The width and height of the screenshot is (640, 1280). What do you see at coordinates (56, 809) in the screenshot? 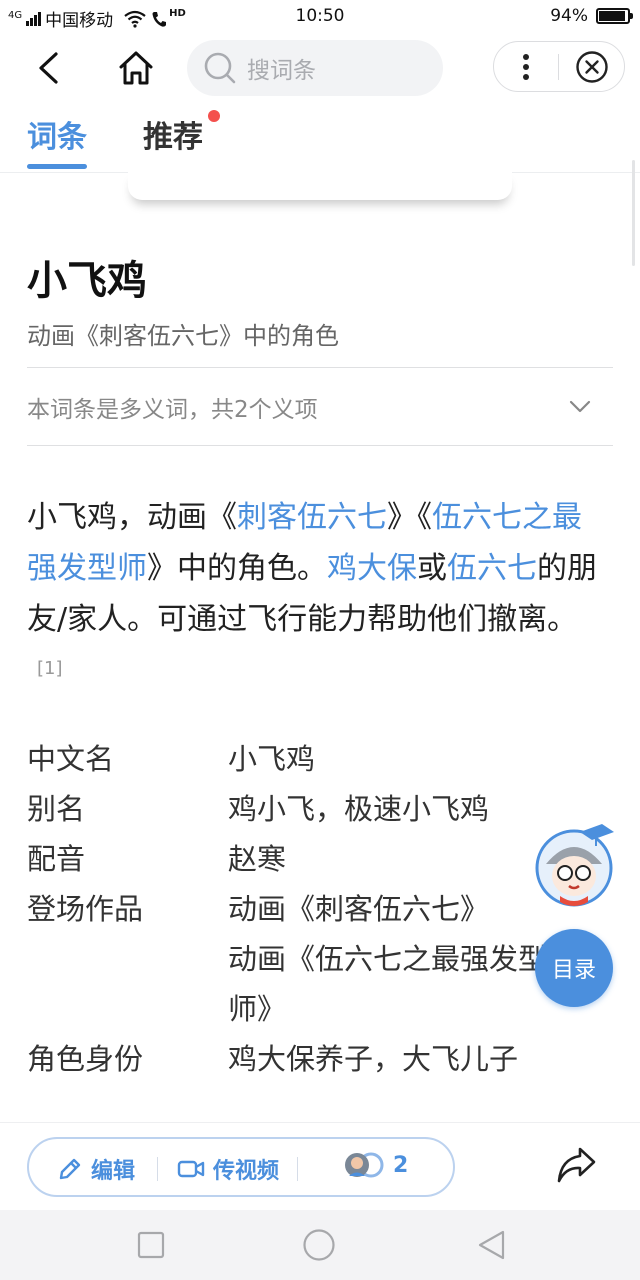
I see `infobox-key: 别名` at bounding box center [56, 809].